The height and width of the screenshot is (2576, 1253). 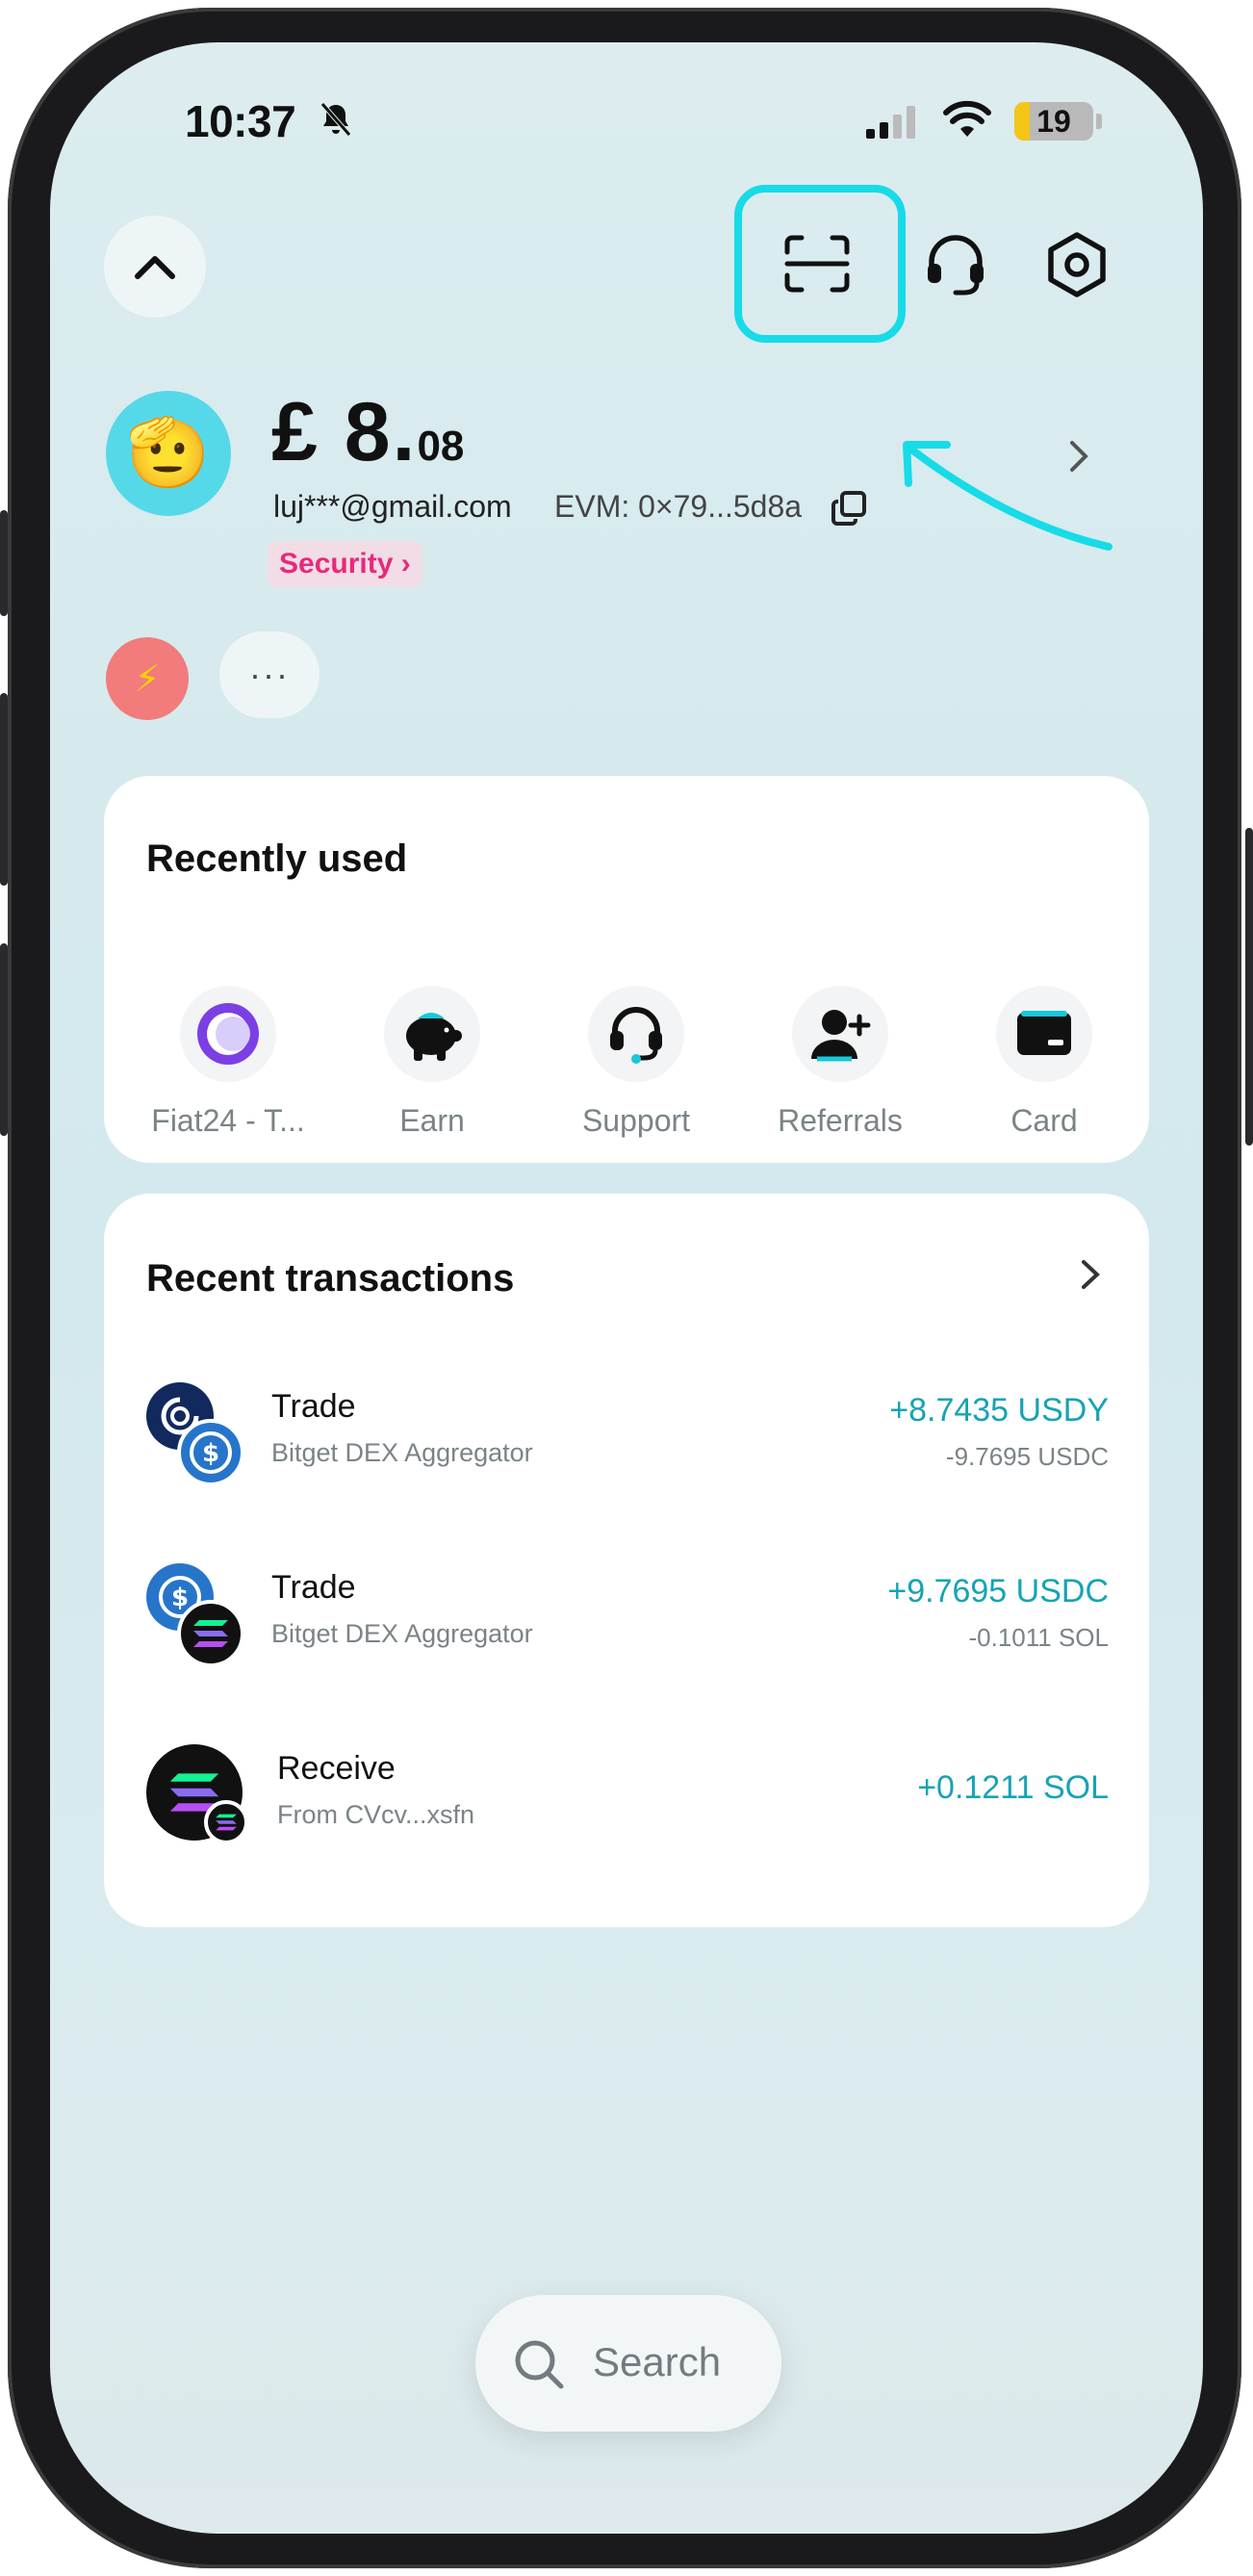 What do you see at coordinates (199, 1797) in the screenshot?
I see `token-icons` at bounding box center [199, 1797].